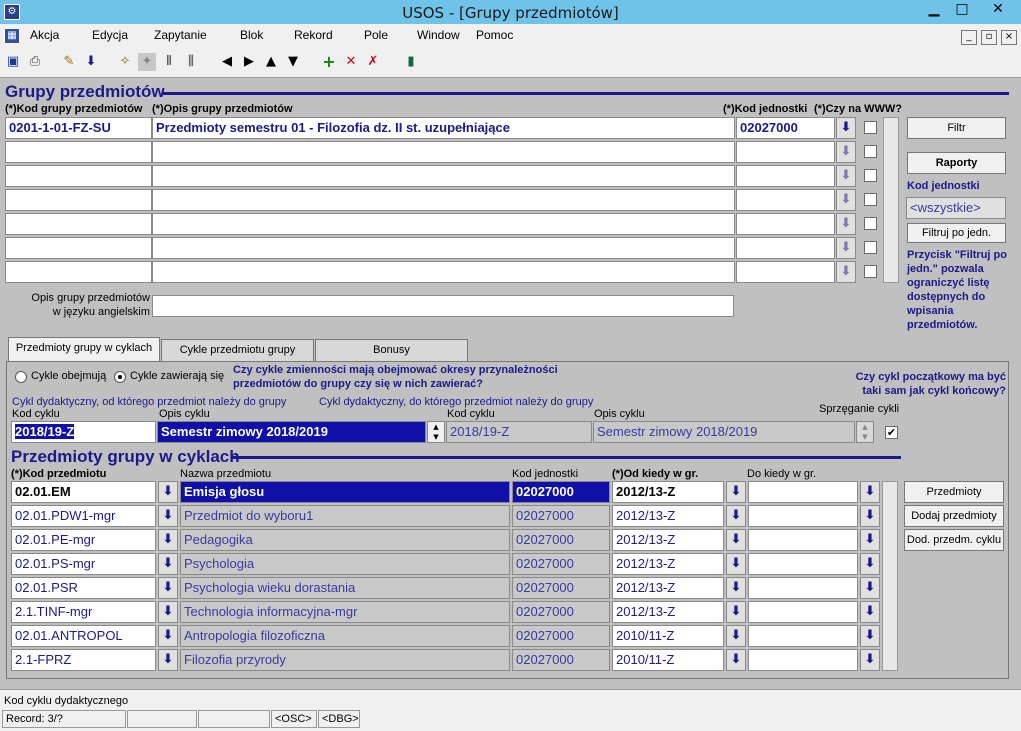 This screenshot has width=1021, height=731. What do you see at coordinates (44, 35) in the screenshot?
I see `menu-akcja: Akcja` at bounding box center [44, 35].